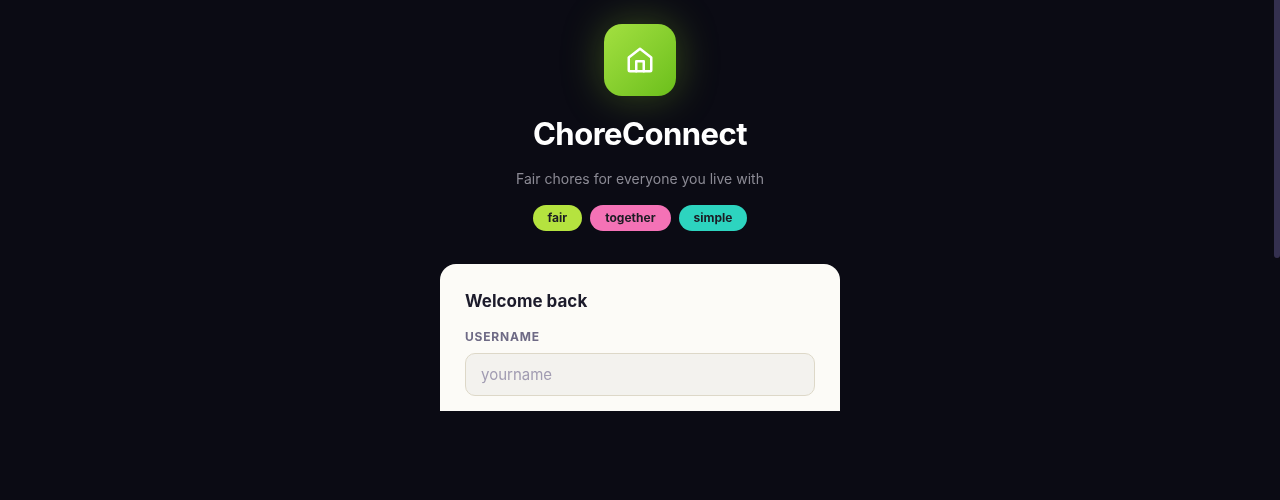 The width and height of the screenshot is (1280, 500). Describe the element at coordinates (640, 134) in the screenshot. I see `app-title: ChoreConnect` at that location.